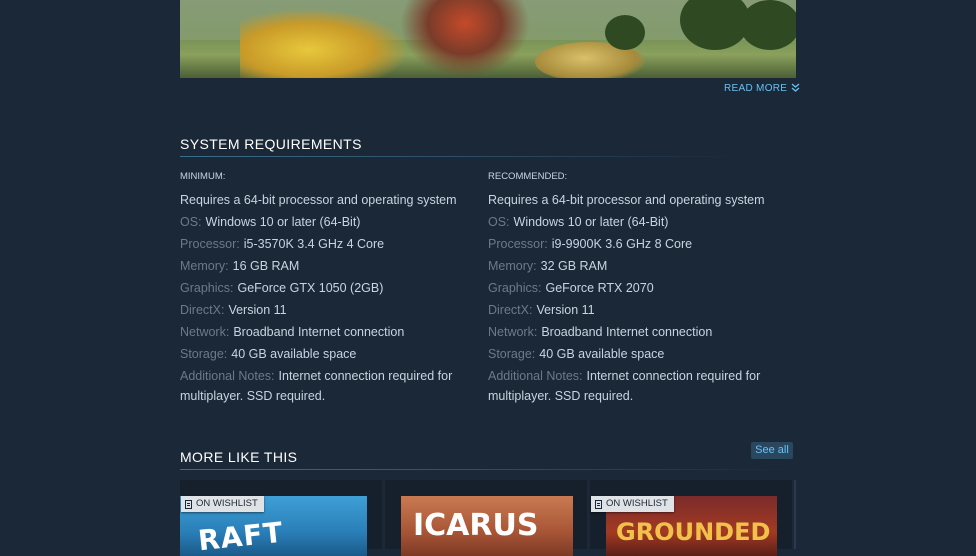  I want to click on banner-creature, so click(325, 43).